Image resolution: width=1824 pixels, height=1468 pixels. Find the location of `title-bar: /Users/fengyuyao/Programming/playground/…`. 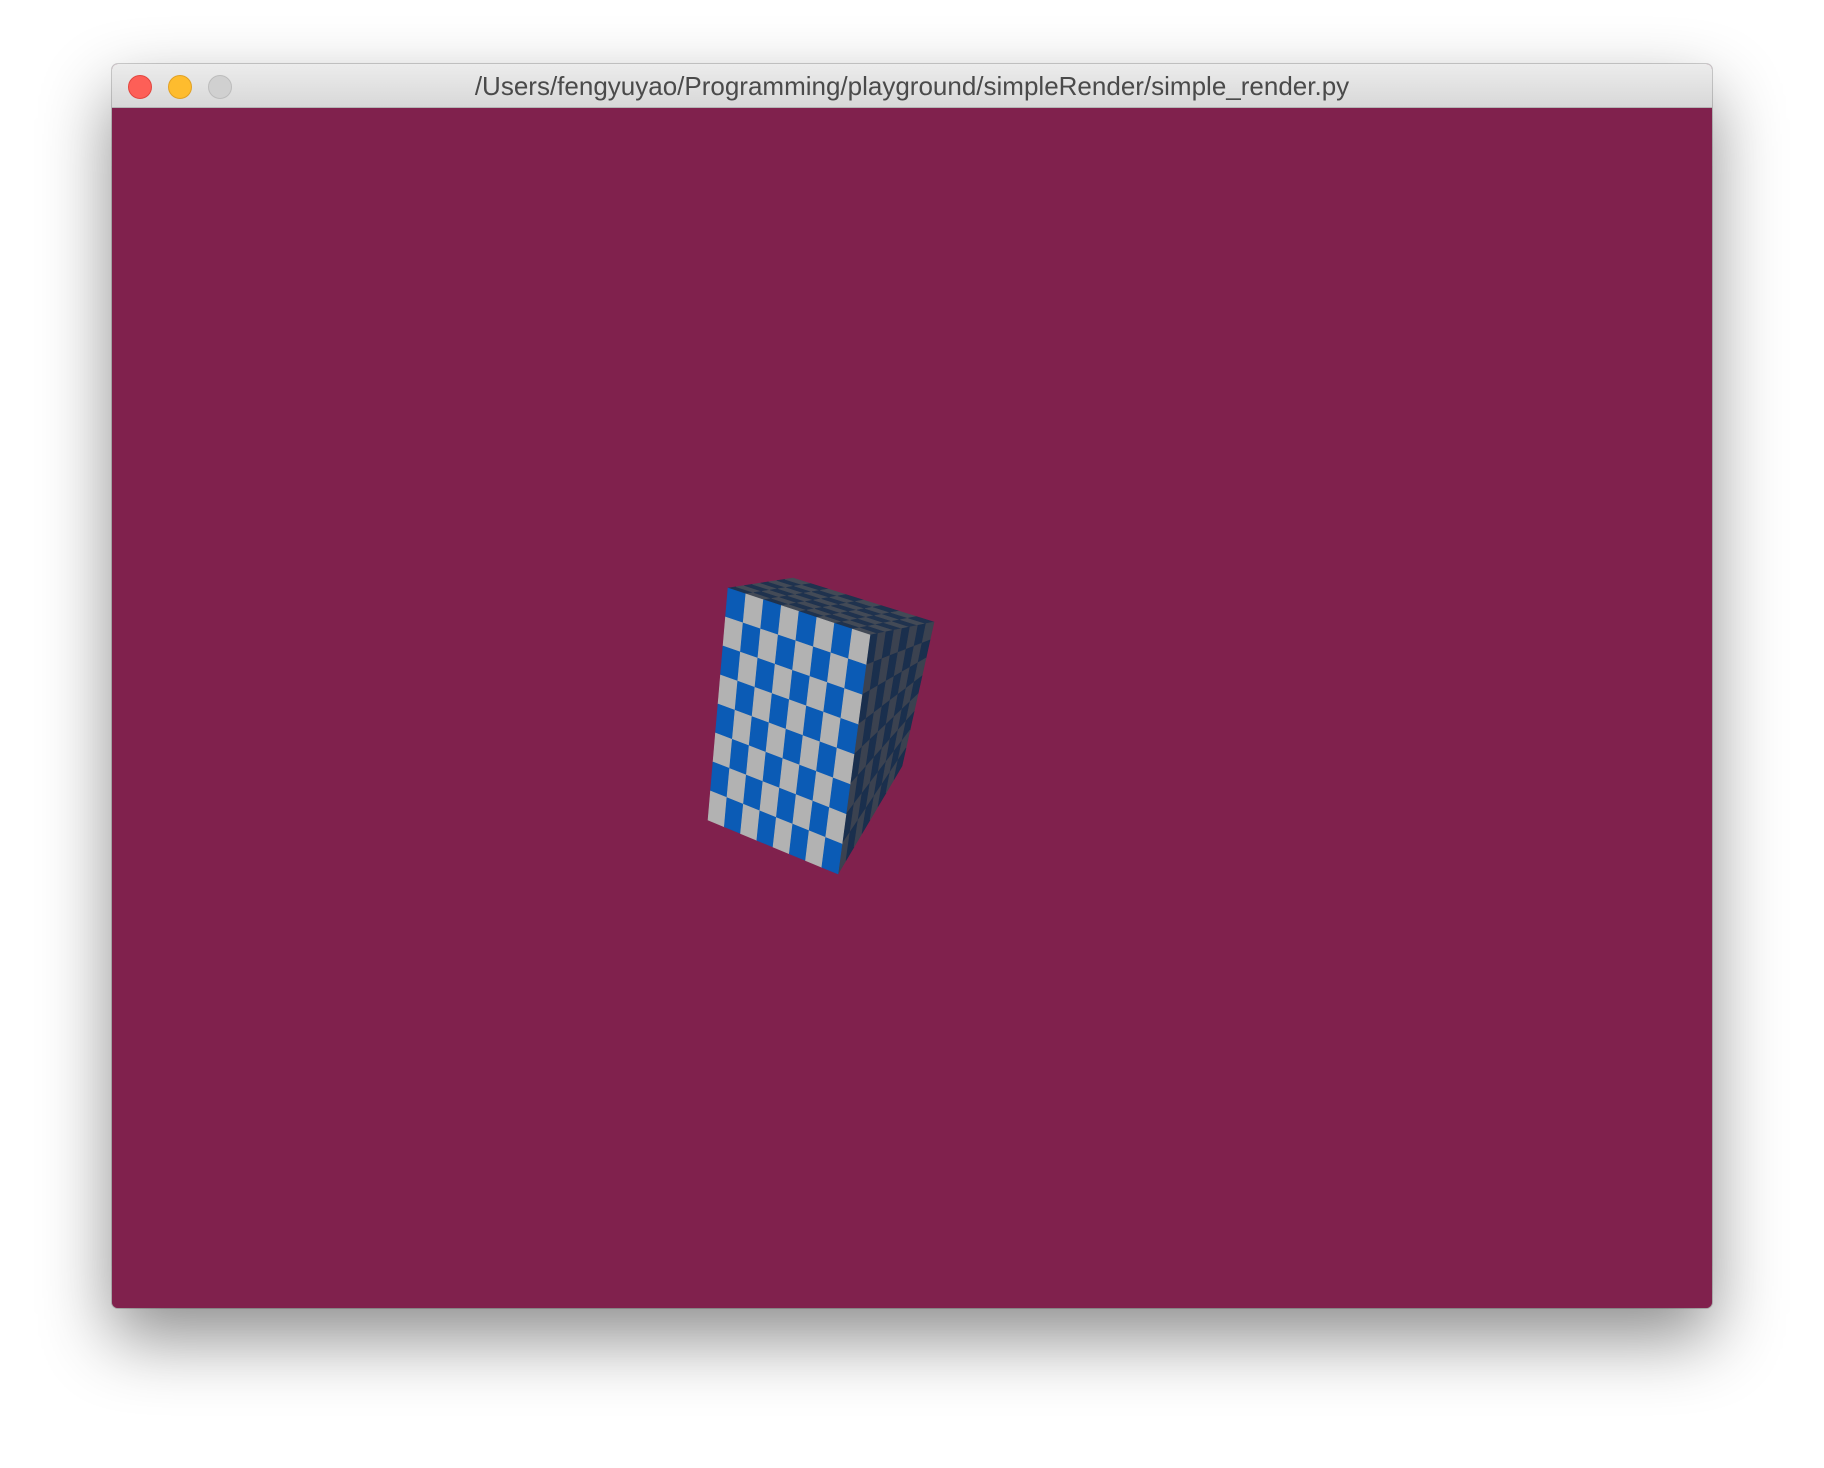

title-bar: /Users/fengyuyao/Programming/playground/… is located at coordinates (912, 86).